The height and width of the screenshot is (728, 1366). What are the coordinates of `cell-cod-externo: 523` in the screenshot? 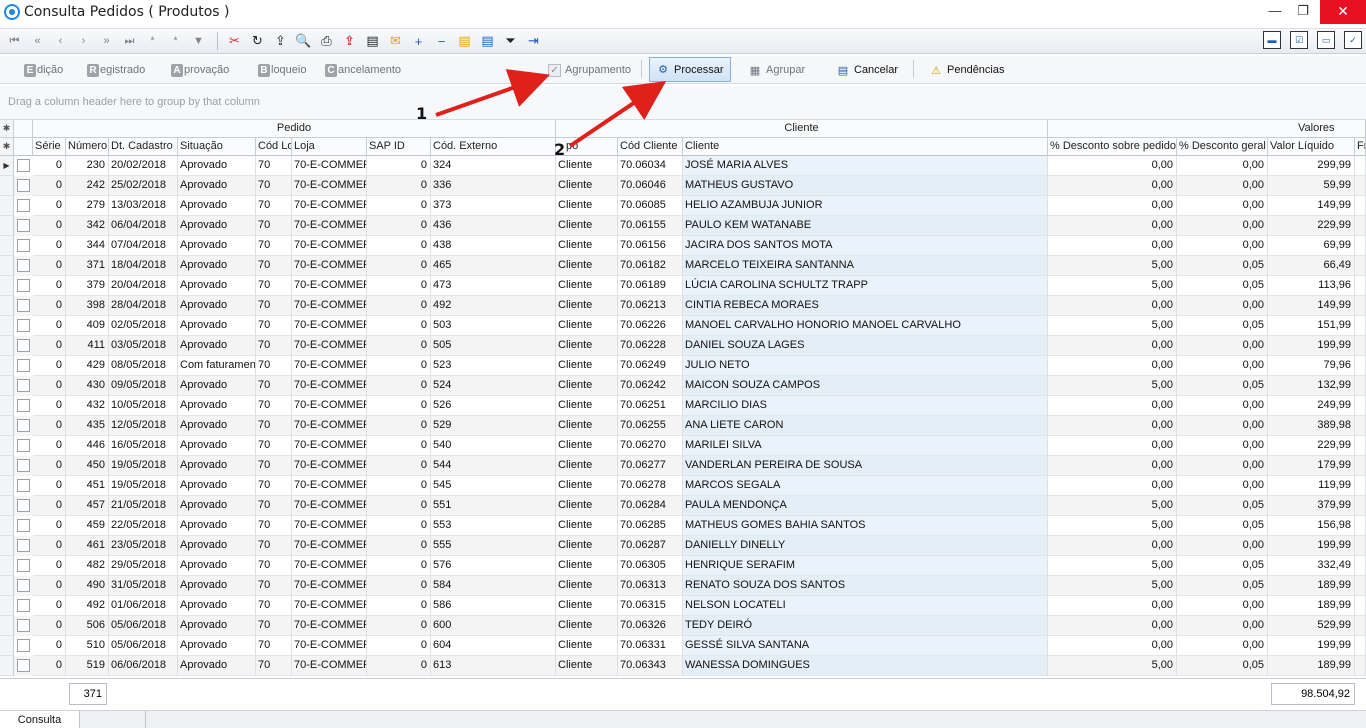 It's located at (493, 366).